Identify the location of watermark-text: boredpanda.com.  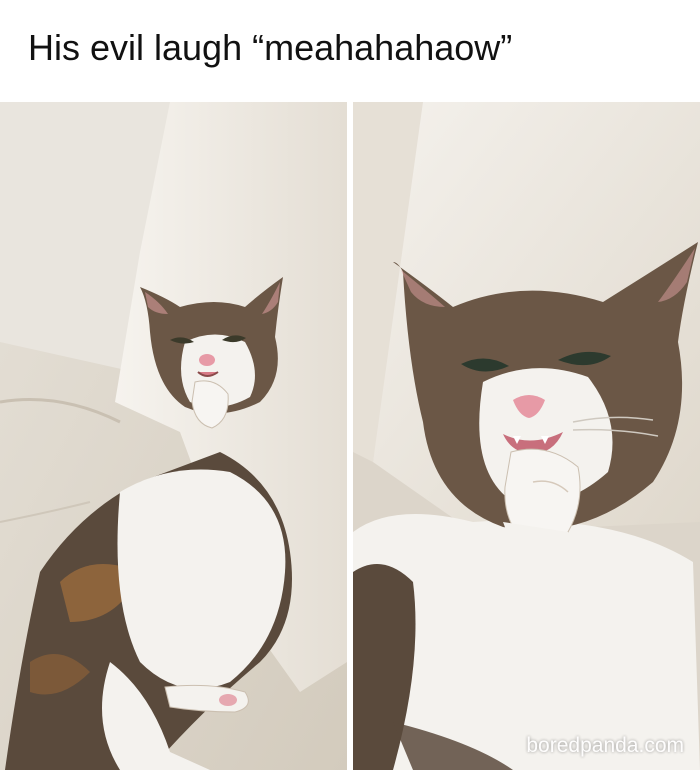
(605, 745).